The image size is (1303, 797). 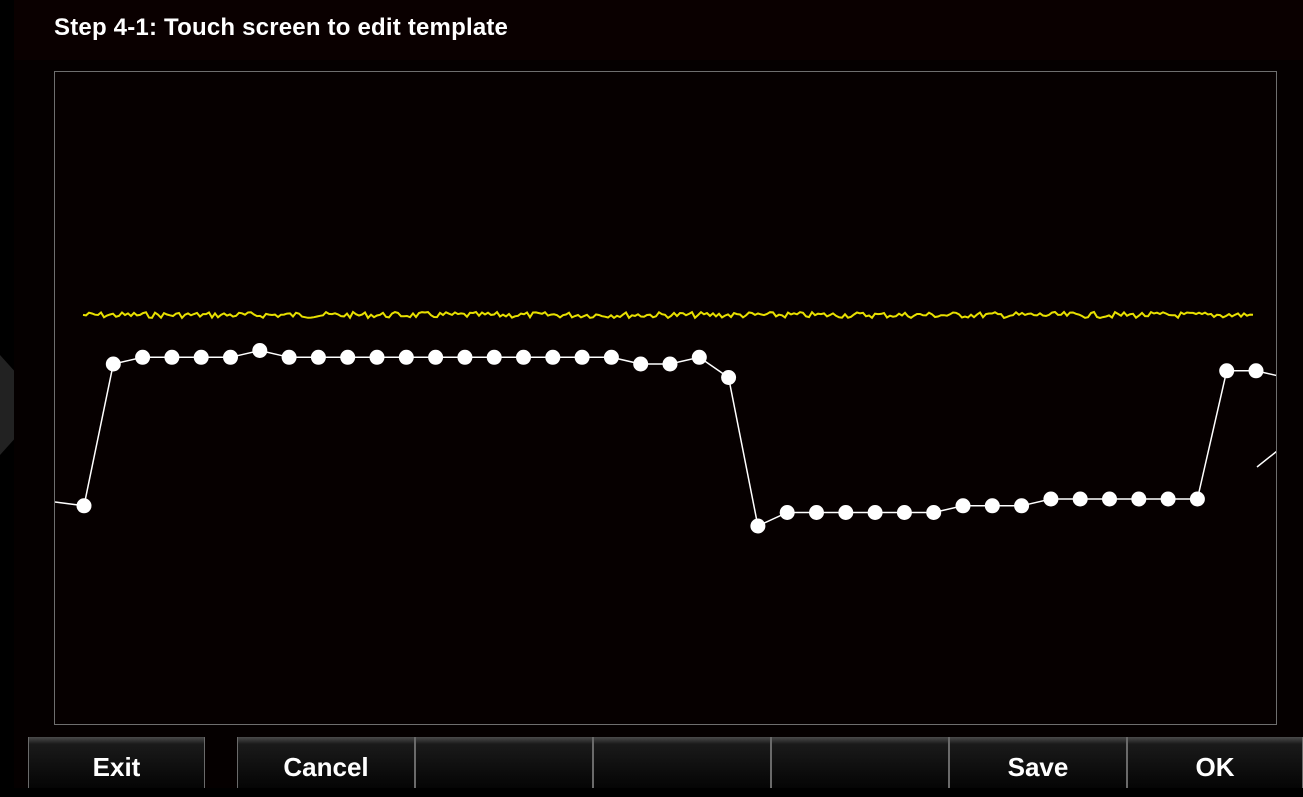 I want to click on softkey-bar: Exit Cancel Save OK, so click(x=651, y=762).